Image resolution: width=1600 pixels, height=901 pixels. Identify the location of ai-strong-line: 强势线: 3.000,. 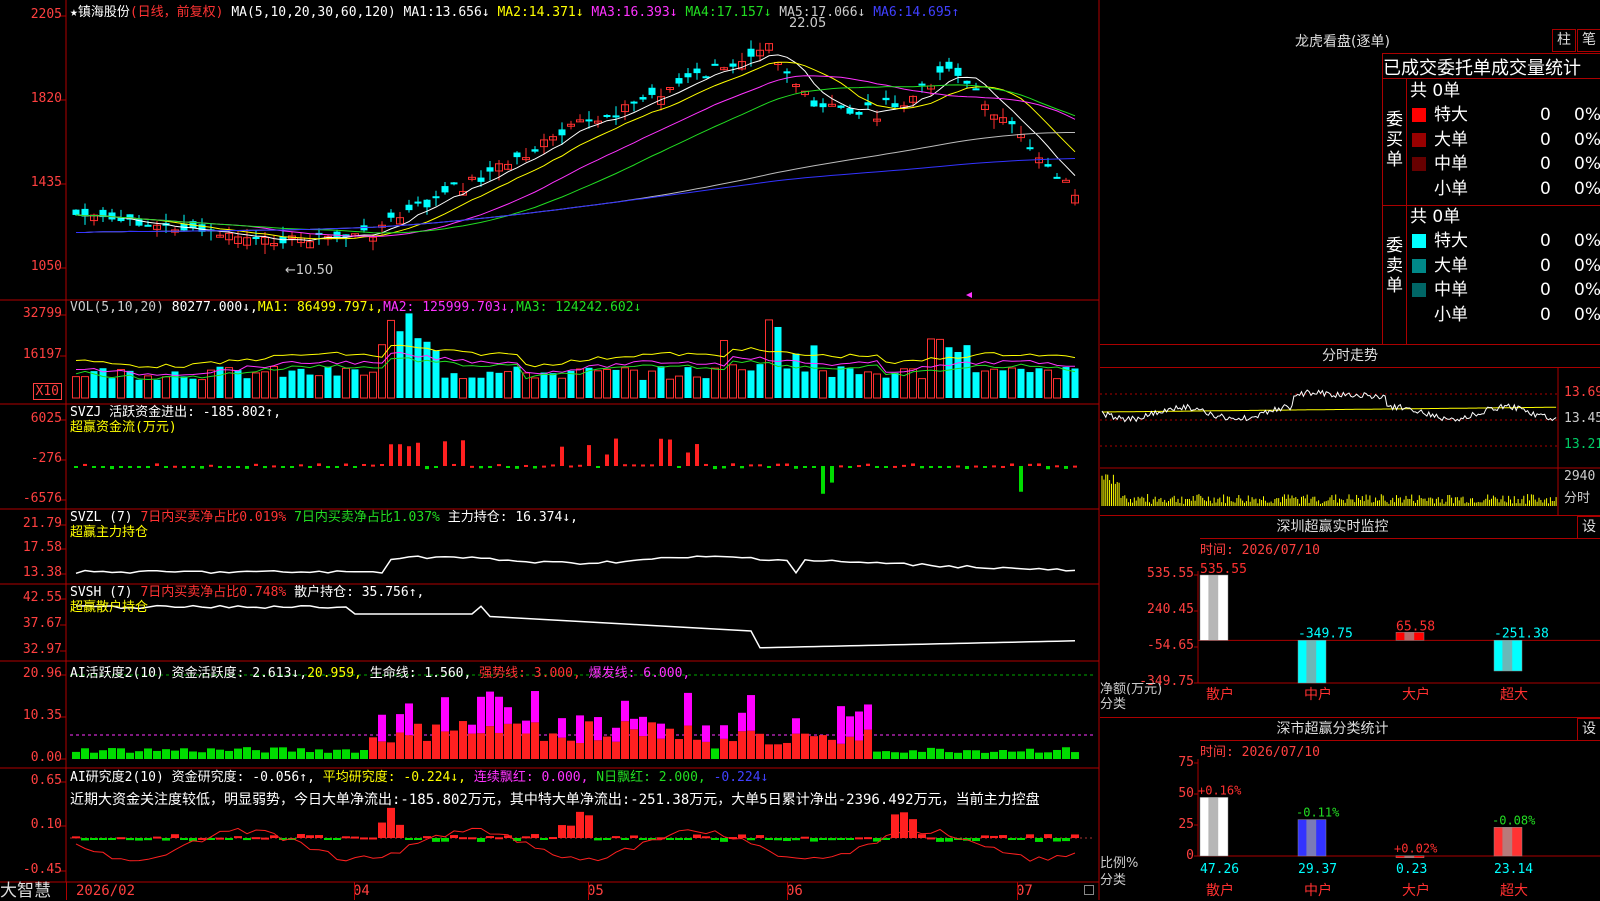
(530, 673).